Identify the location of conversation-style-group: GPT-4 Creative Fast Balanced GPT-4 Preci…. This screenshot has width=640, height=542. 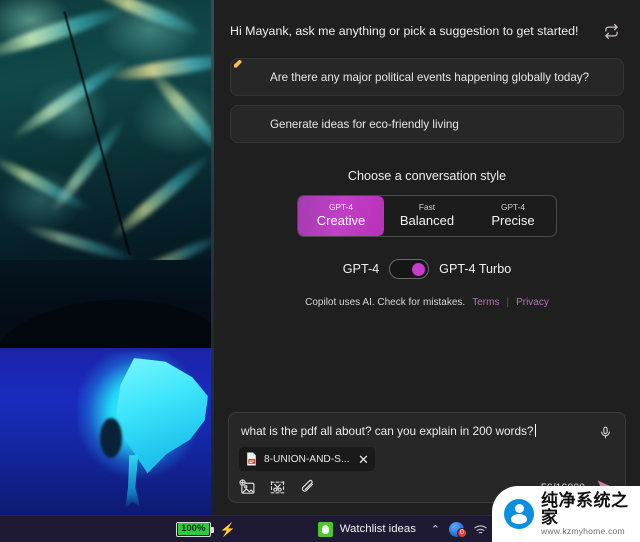
(427, 216).